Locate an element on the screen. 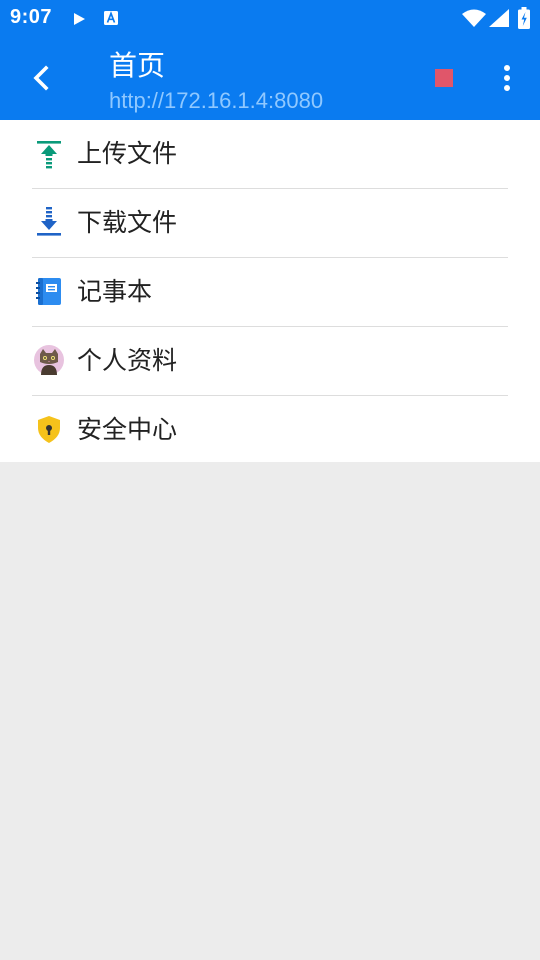 The height and width of the screenshot is (960, 540). stop-square-icon is located at coordinates (444, 78).